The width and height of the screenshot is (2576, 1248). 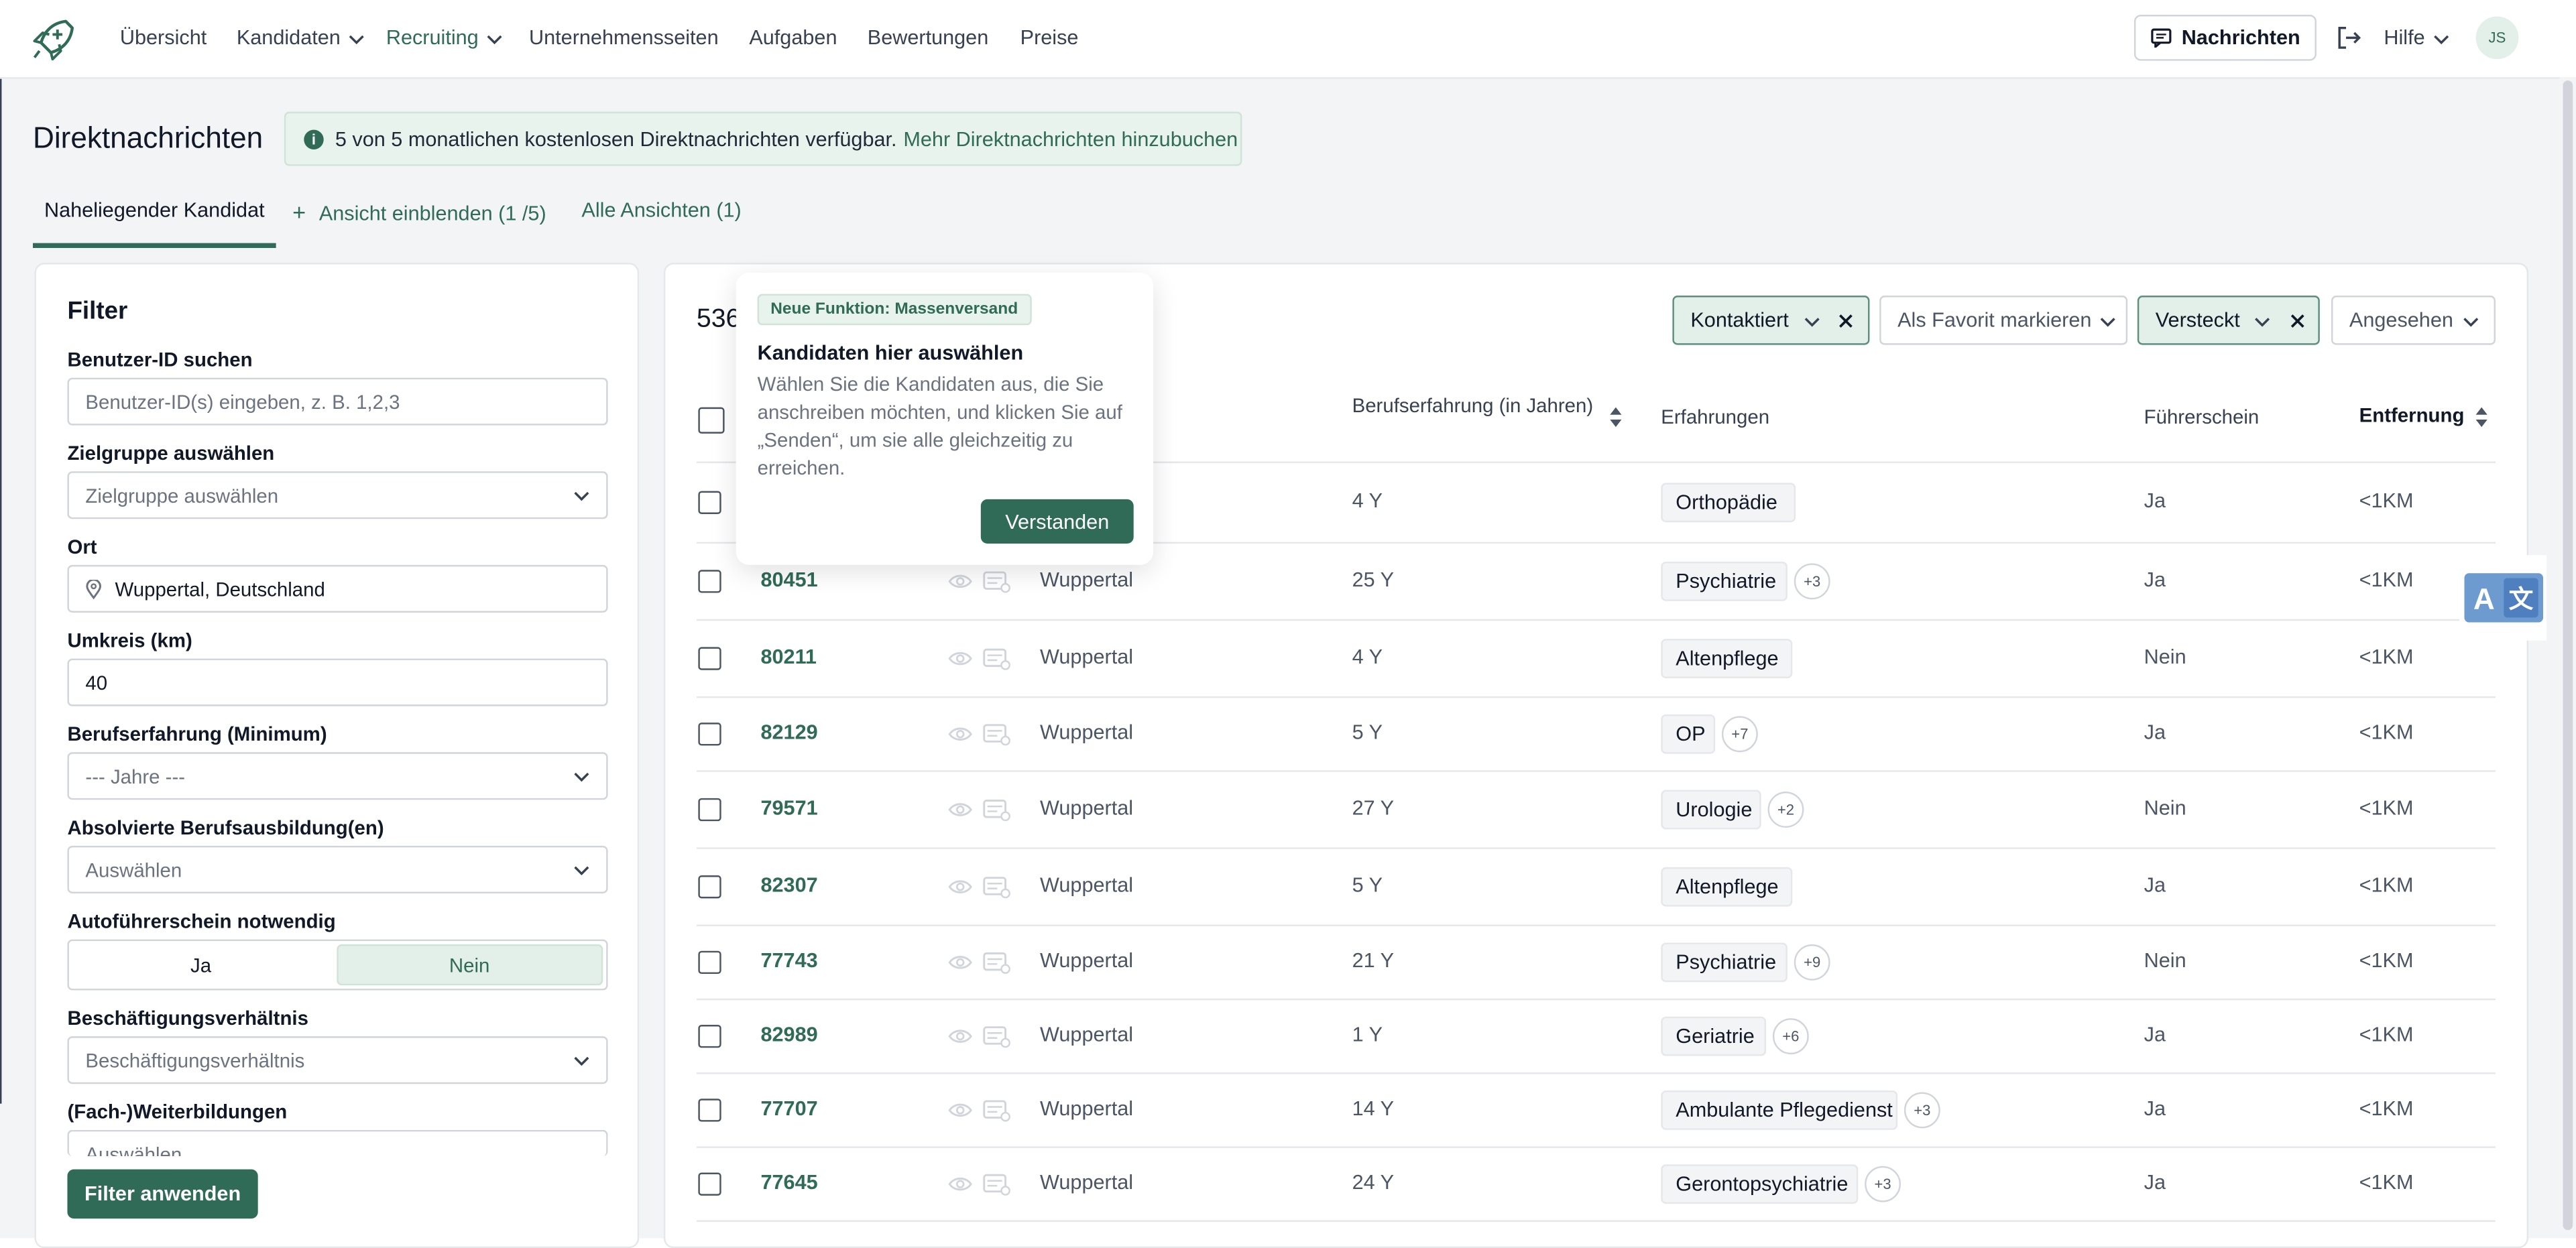 I want to click on more-skills-badge: +2, so click(x=1785, y=808).